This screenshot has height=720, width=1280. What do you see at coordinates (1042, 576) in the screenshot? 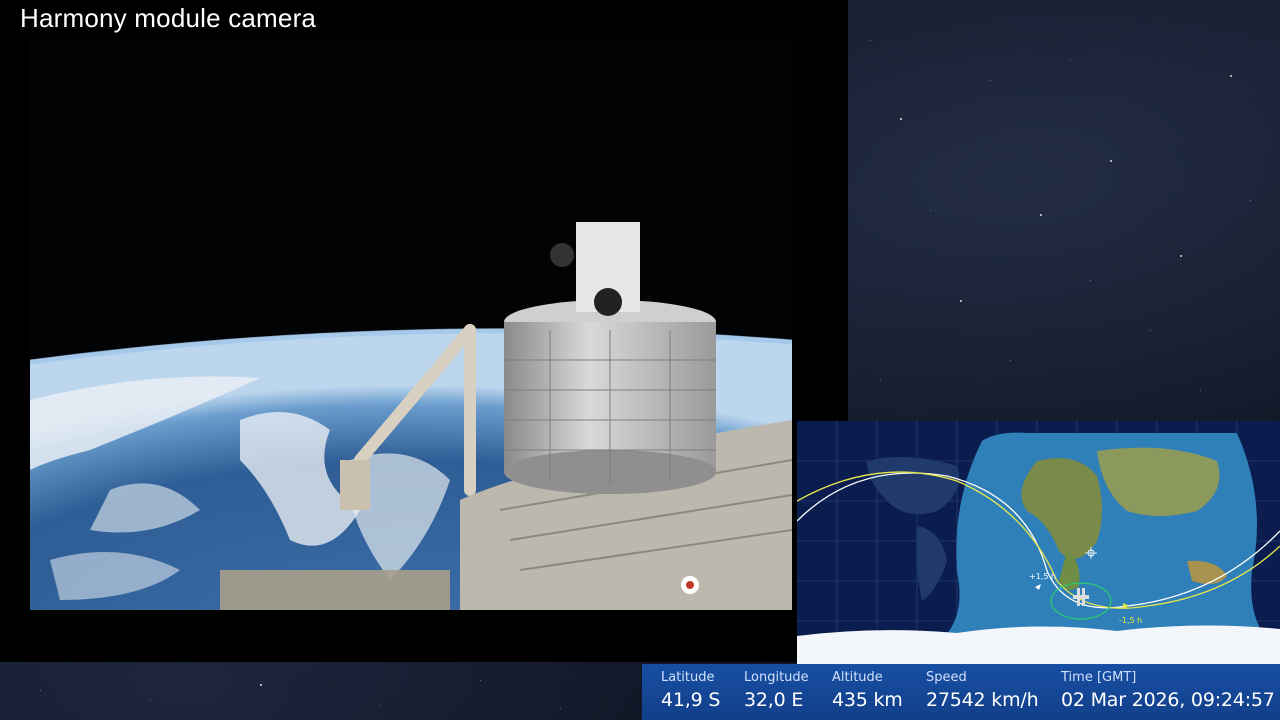
I see `plus-marker: +1,5 h` at bounding box center [1042, 576].